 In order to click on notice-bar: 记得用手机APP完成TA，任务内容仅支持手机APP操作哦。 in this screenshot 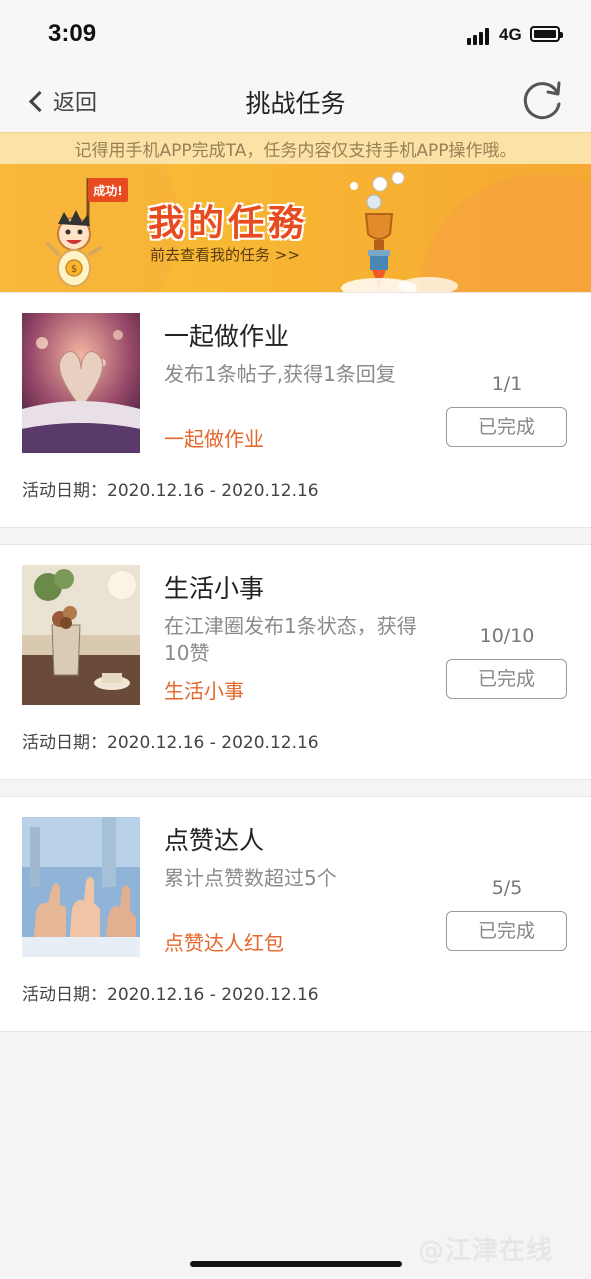, I will do `click(295, 148)`.